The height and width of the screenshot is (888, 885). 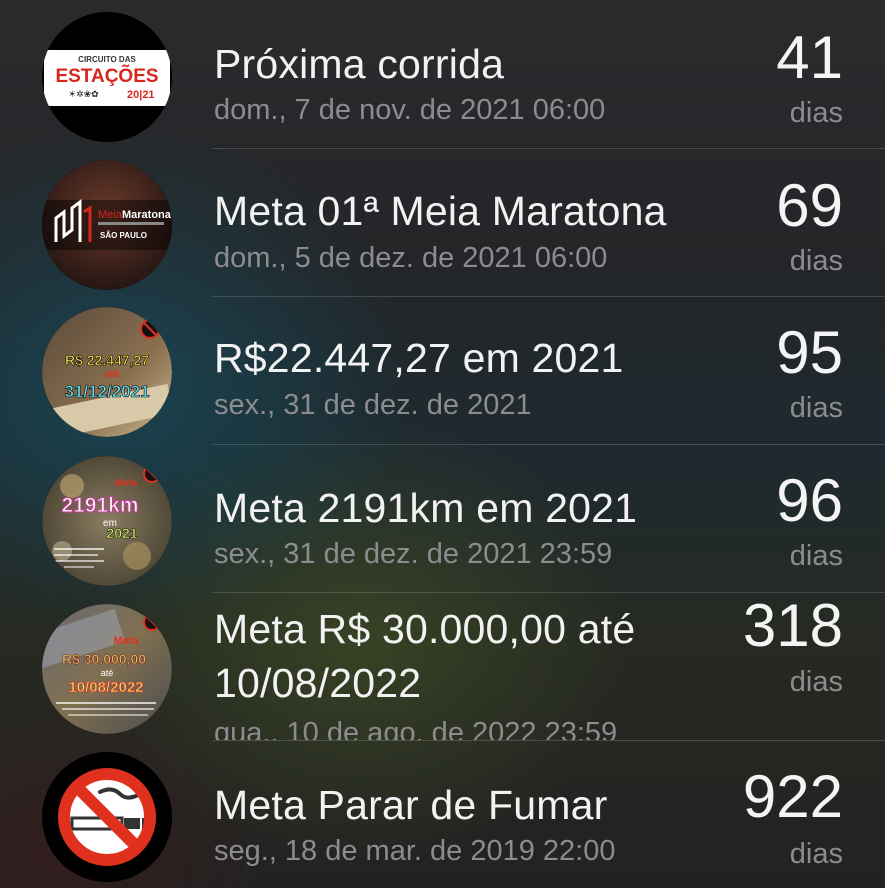 What do you see at coordinates (107, 521) in the screenshot?
I see `km-goal-image: Meta 2191km em 2021` at bounding box center [107, 521].